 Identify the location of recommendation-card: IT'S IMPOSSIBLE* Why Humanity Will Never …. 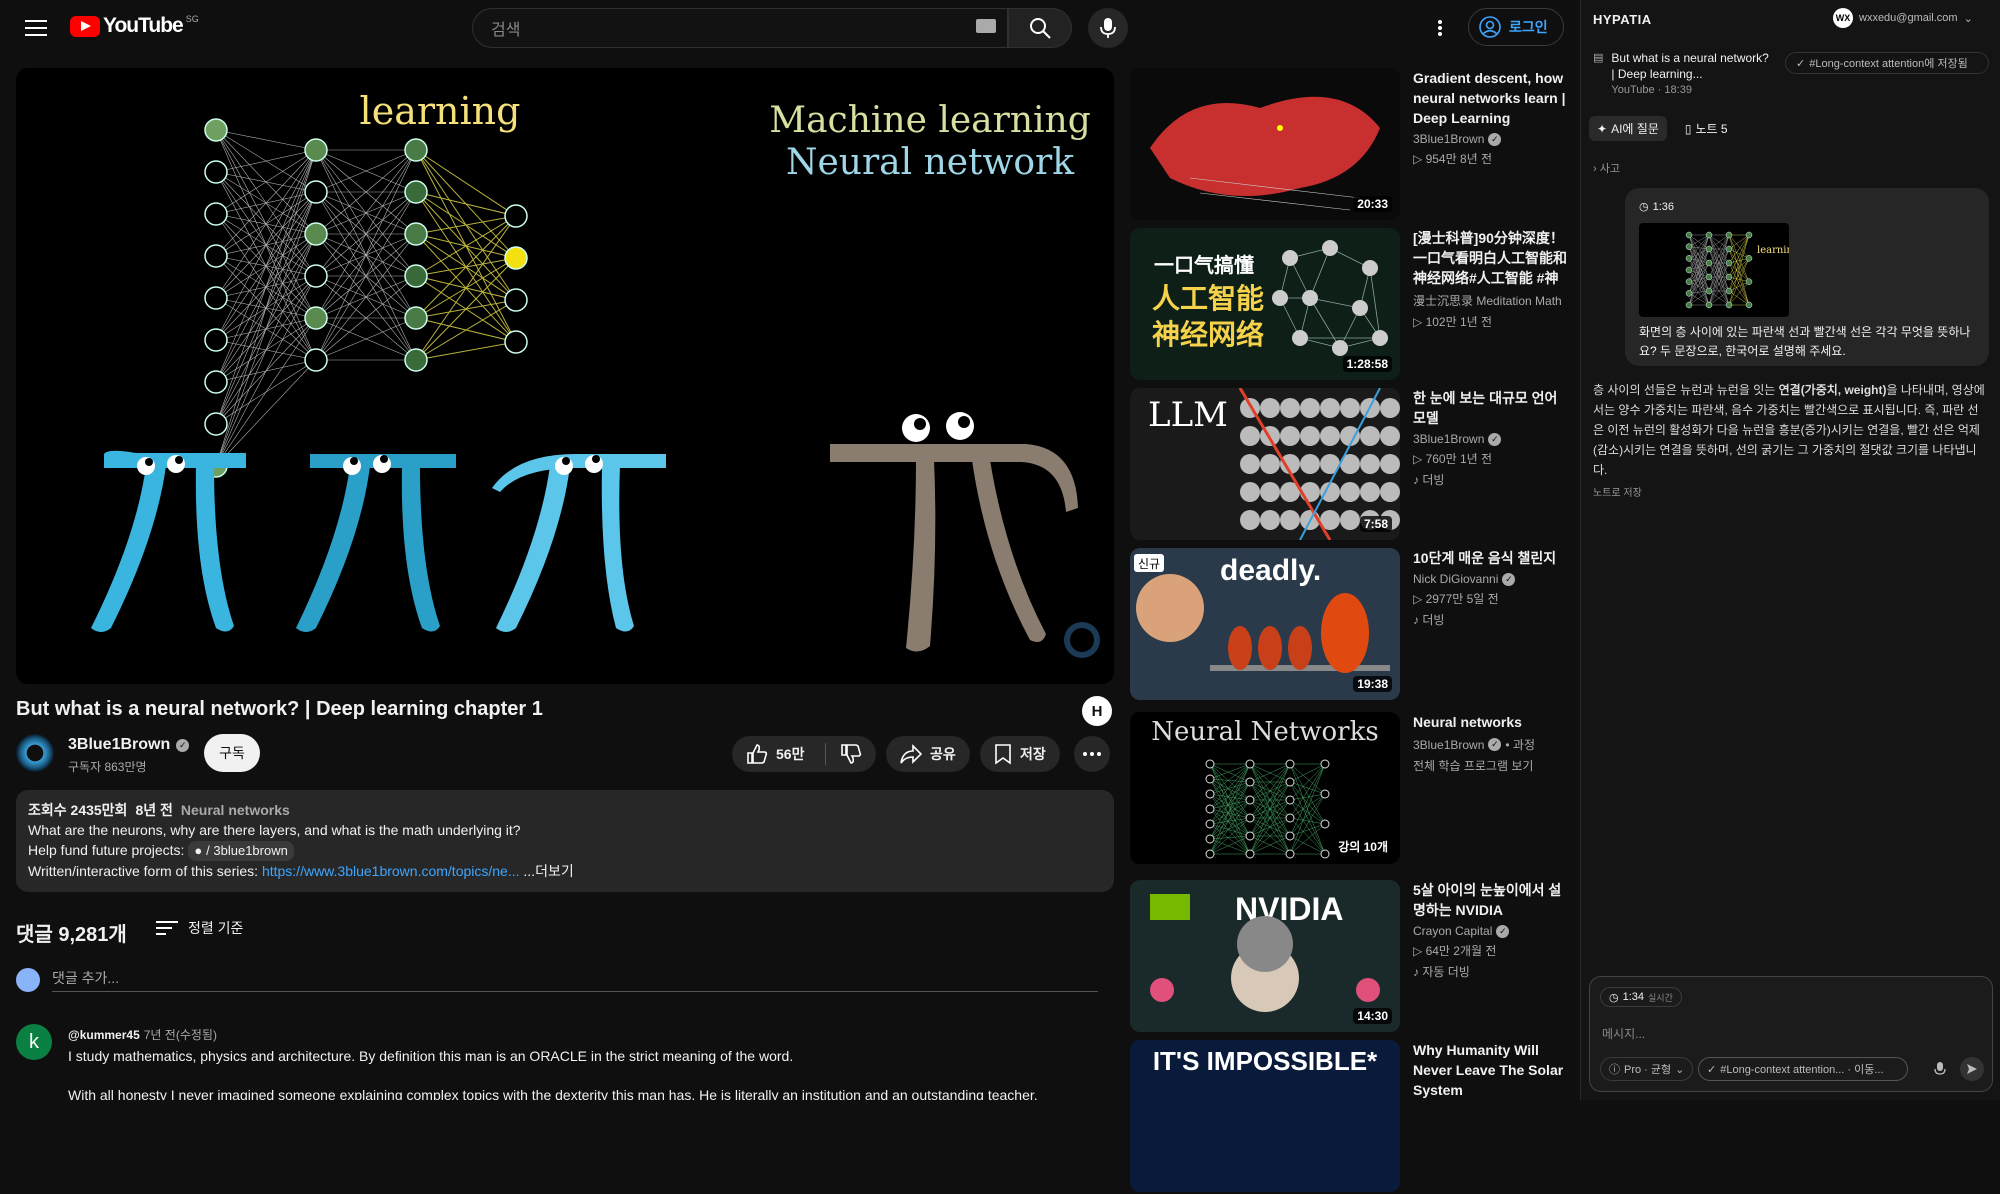
(1349, 1117).